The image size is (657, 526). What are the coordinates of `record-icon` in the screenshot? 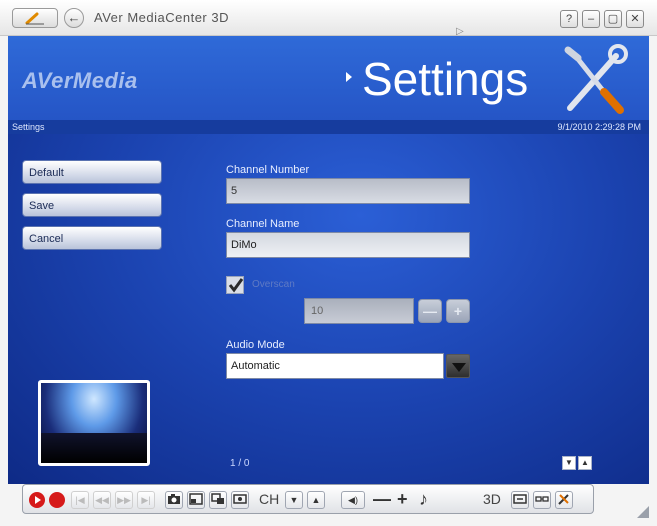 It's located at (57, 500).